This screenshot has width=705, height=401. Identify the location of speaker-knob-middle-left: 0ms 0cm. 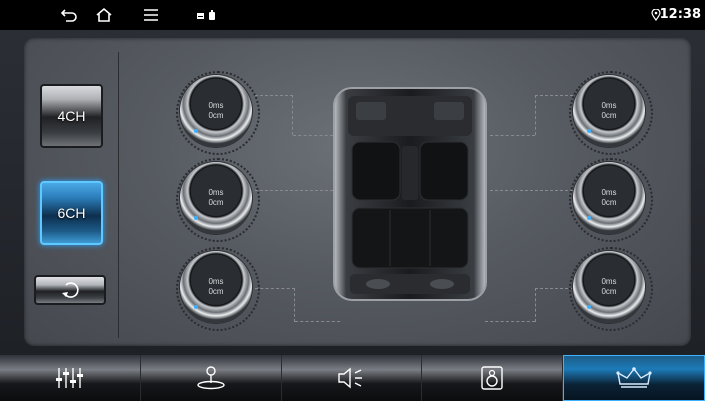
(218, 200).